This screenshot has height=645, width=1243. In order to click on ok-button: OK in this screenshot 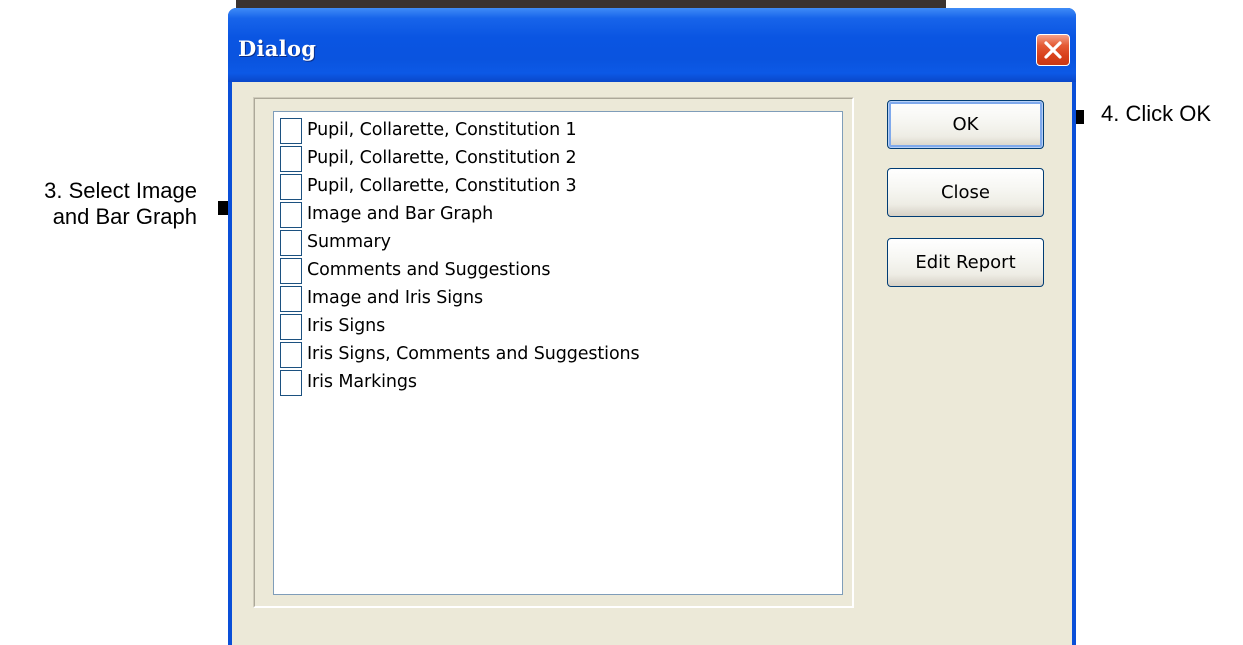, I will do `click(965, 124)`.